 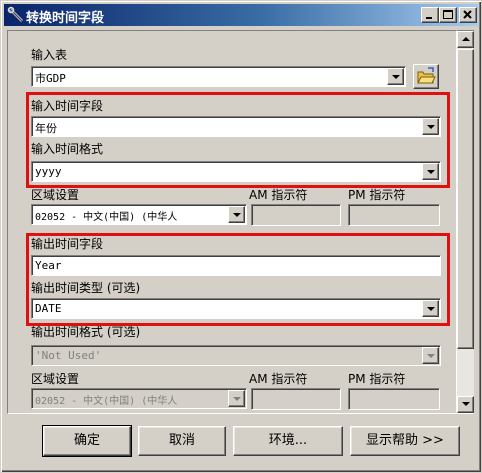 What do you see at coordinates (55, 195) in the screenshot?
I see `locale-label: 区域设置` at bounding box center [55, 195].